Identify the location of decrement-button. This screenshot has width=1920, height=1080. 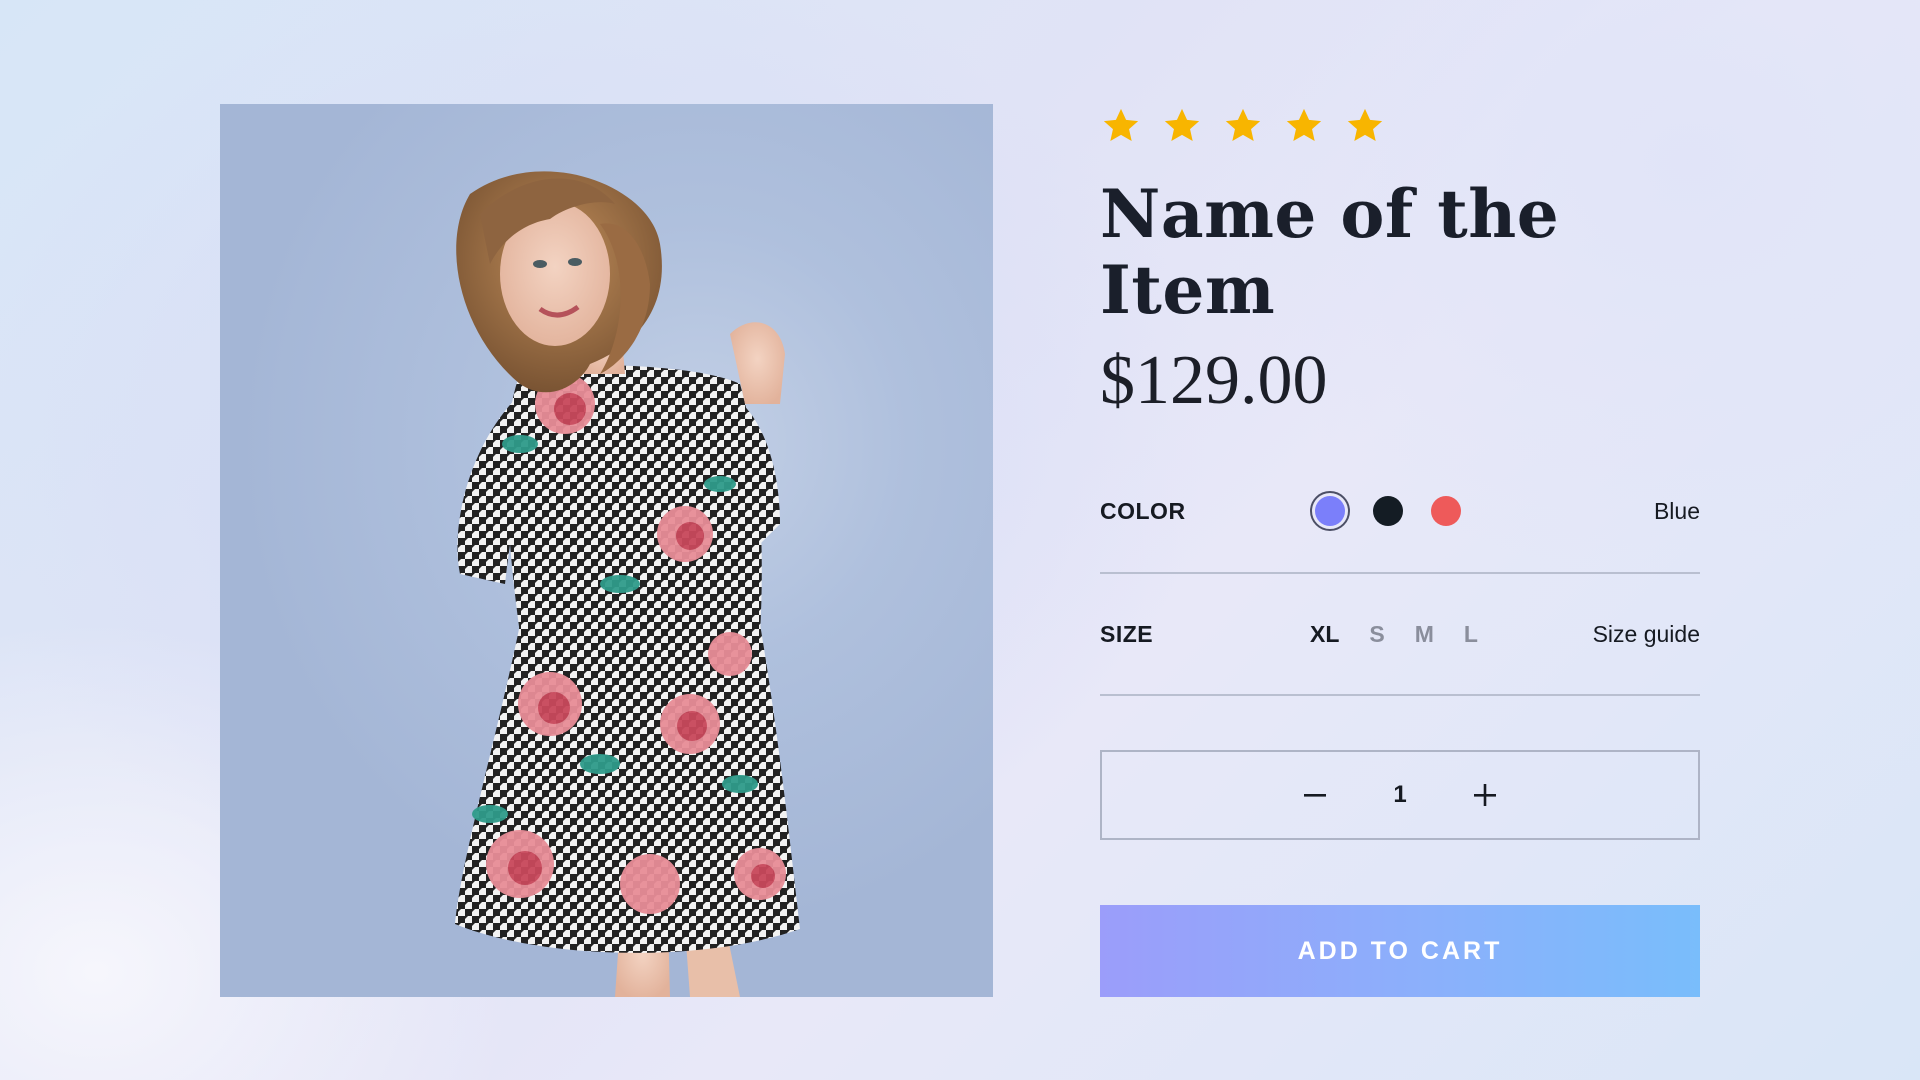
(1315, 795).